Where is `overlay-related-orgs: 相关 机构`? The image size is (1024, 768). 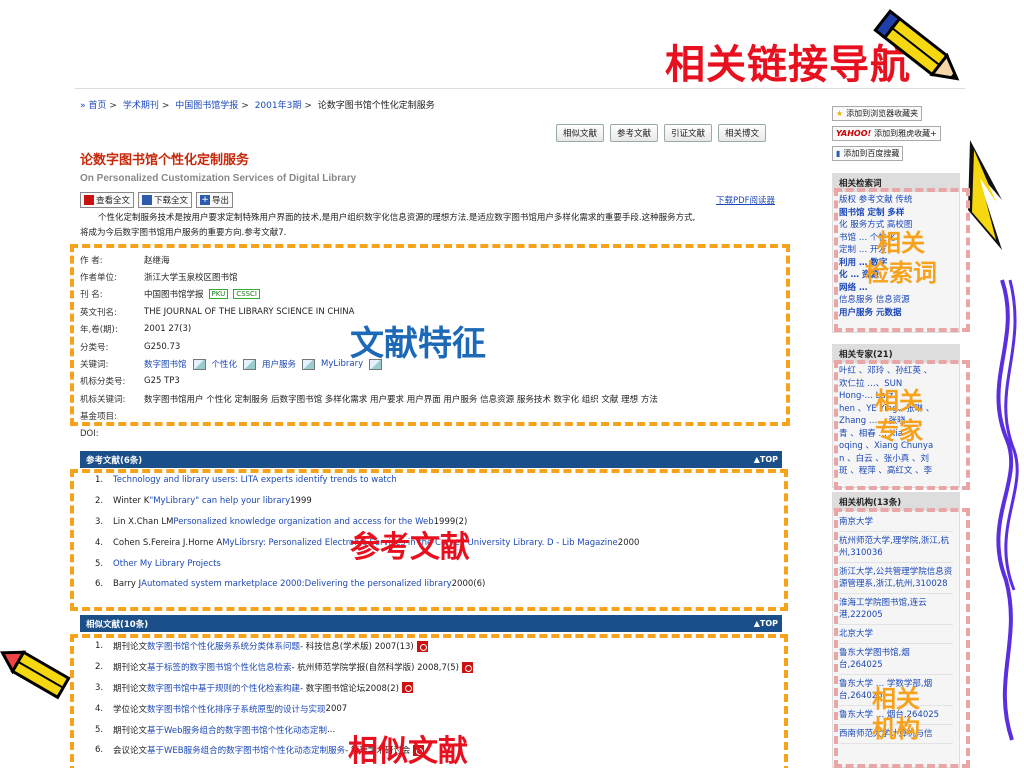 overlay-related-orgs: 相关 机构 is located at coordinates (896, 714).